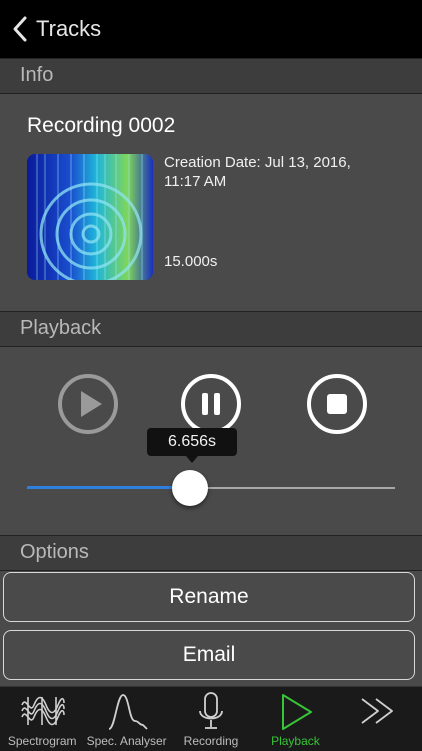 Image resolution: width=422 pixels, height=751 pixels. I want to click on play-button, so click(88, 404).